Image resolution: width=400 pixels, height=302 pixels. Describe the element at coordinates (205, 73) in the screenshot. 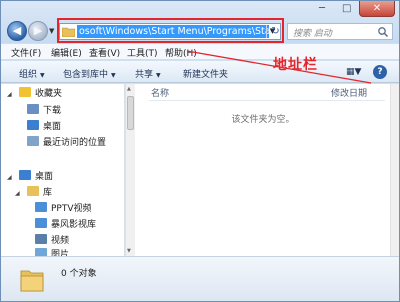

I see `new-folder-button: 新建文件夹` at that location.